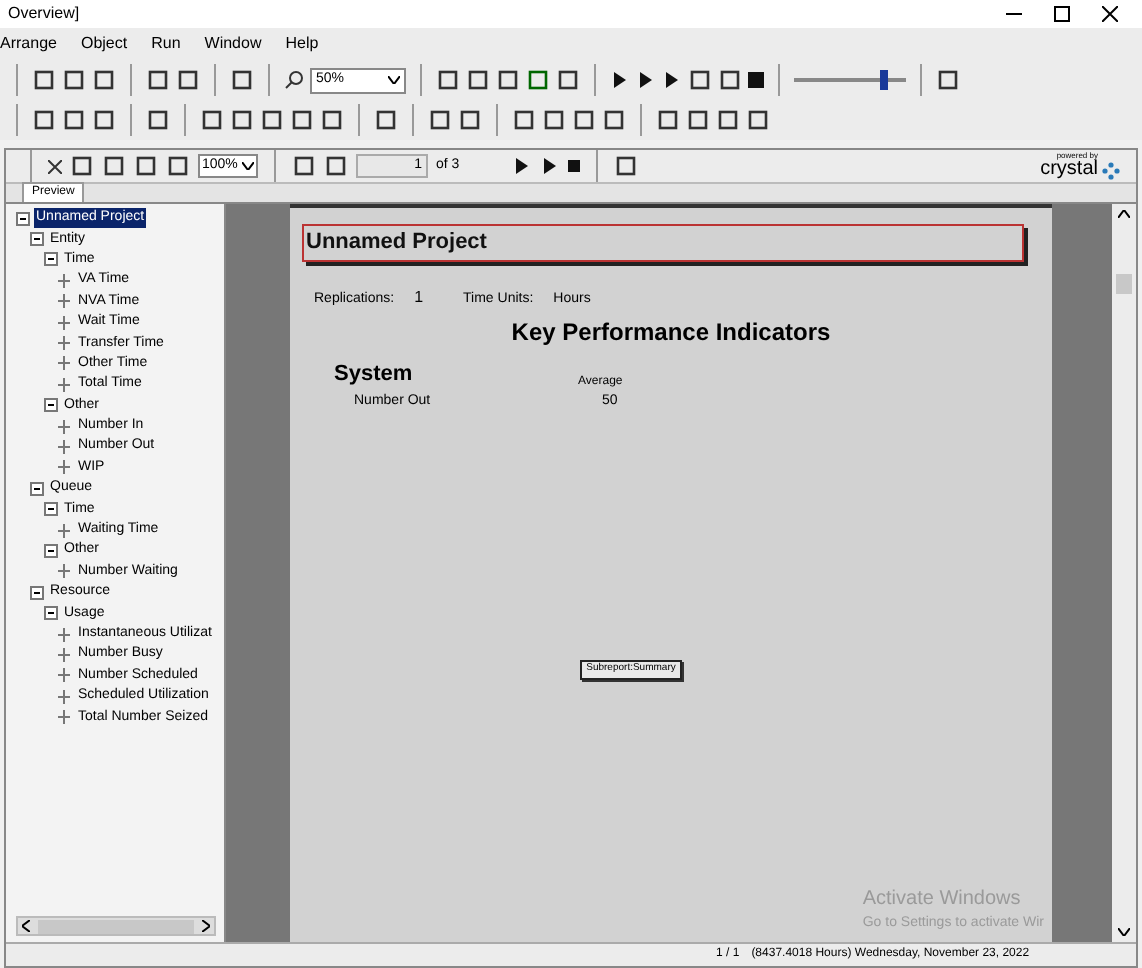 This screenshot has width=1142, height=968. Describe the element at coordinates (28, 44) in the screenshot. I see `menu-item: Arrange` at that location.